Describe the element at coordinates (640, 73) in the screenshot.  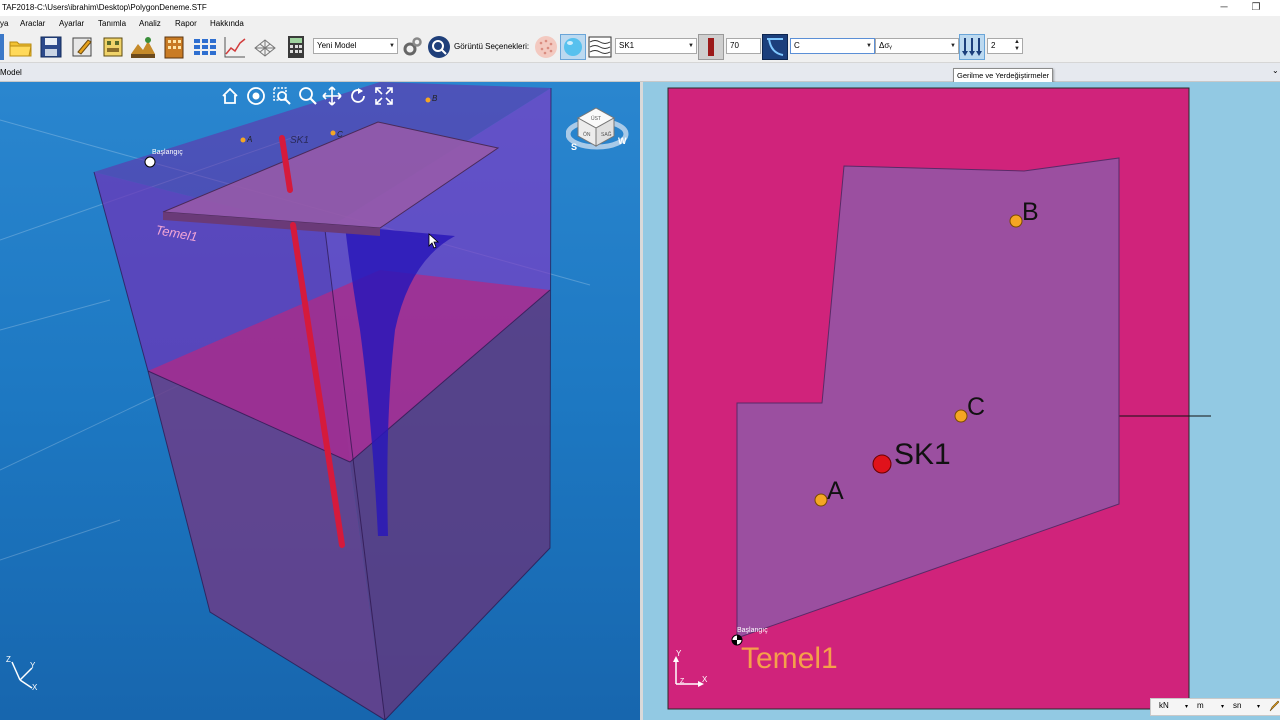
I see `view-tab-bar: Model Gerilme ve Yerdeğiştirmeler ⌄` at that location.